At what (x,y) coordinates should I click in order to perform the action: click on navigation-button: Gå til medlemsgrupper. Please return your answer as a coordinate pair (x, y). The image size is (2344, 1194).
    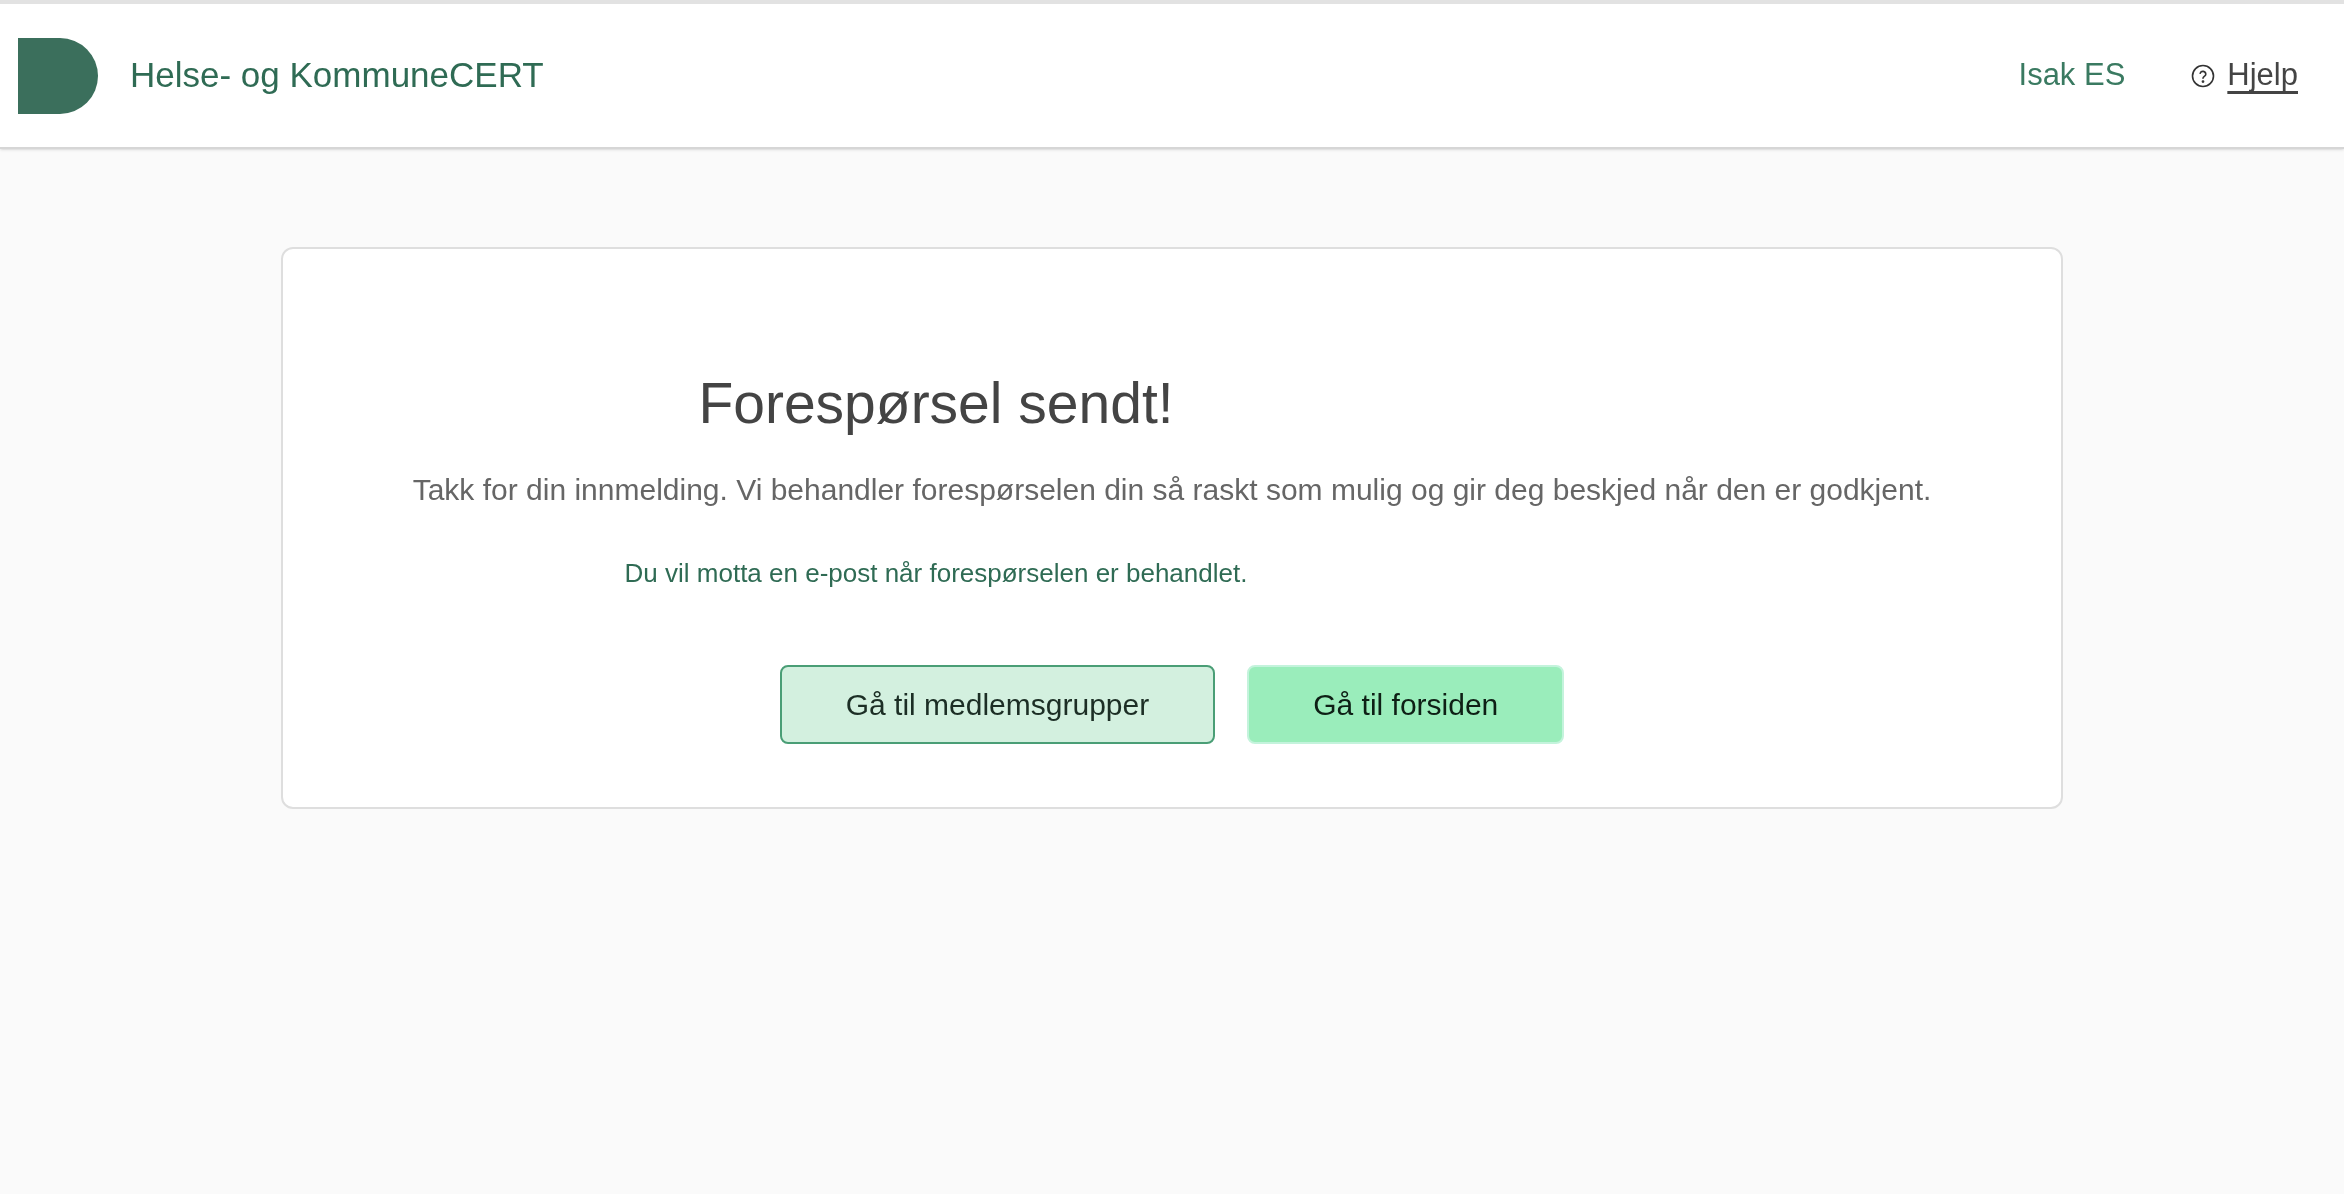
    Looking at the image, I should click on (997, 704).